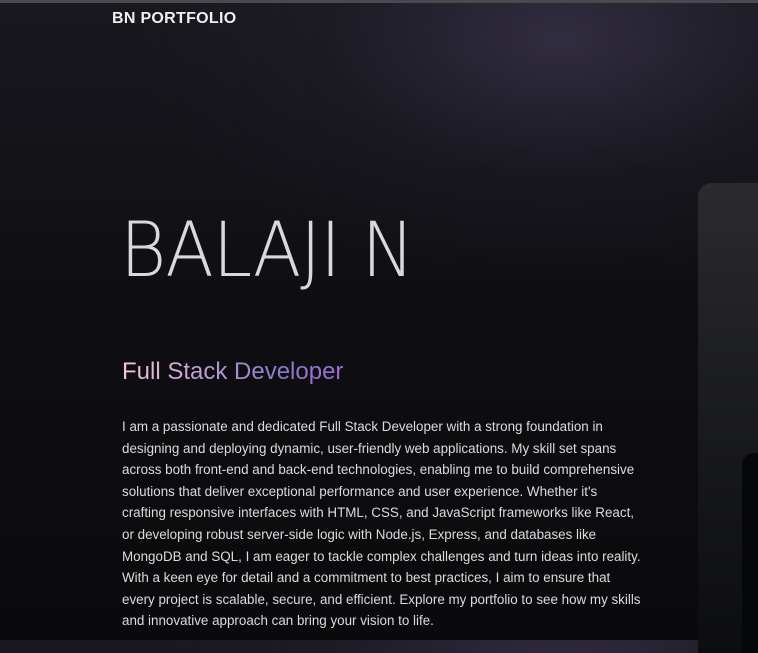 Image resolution: width=758 pixels, height=653 pixels. What do you see at coordinates (750, 553) in the screenshot?
I see `profile-silhouette` at bounding box center [750, 553].